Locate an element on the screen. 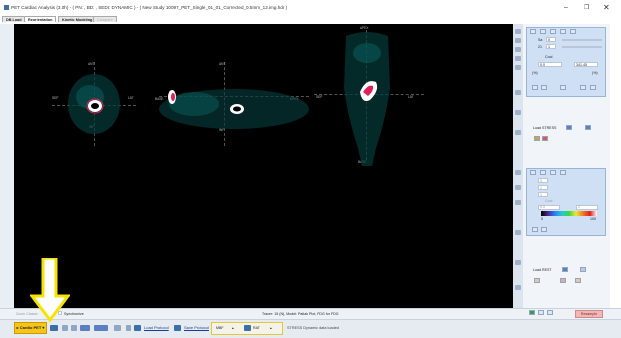 The height and width of the screenshot is (338, 621). model-dropdown-icon: ▴ is located at coordinates (233, 328).